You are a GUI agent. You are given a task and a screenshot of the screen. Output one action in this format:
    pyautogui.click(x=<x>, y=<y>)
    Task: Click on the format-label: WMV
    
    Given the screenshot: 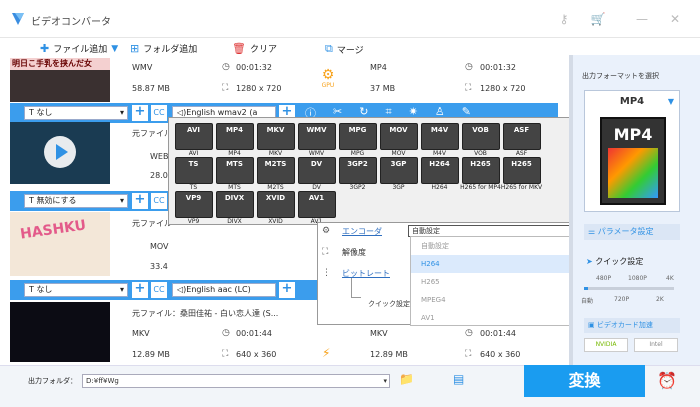 What is the action you would take?
    pyautogui.click(x=316, y=153)
    